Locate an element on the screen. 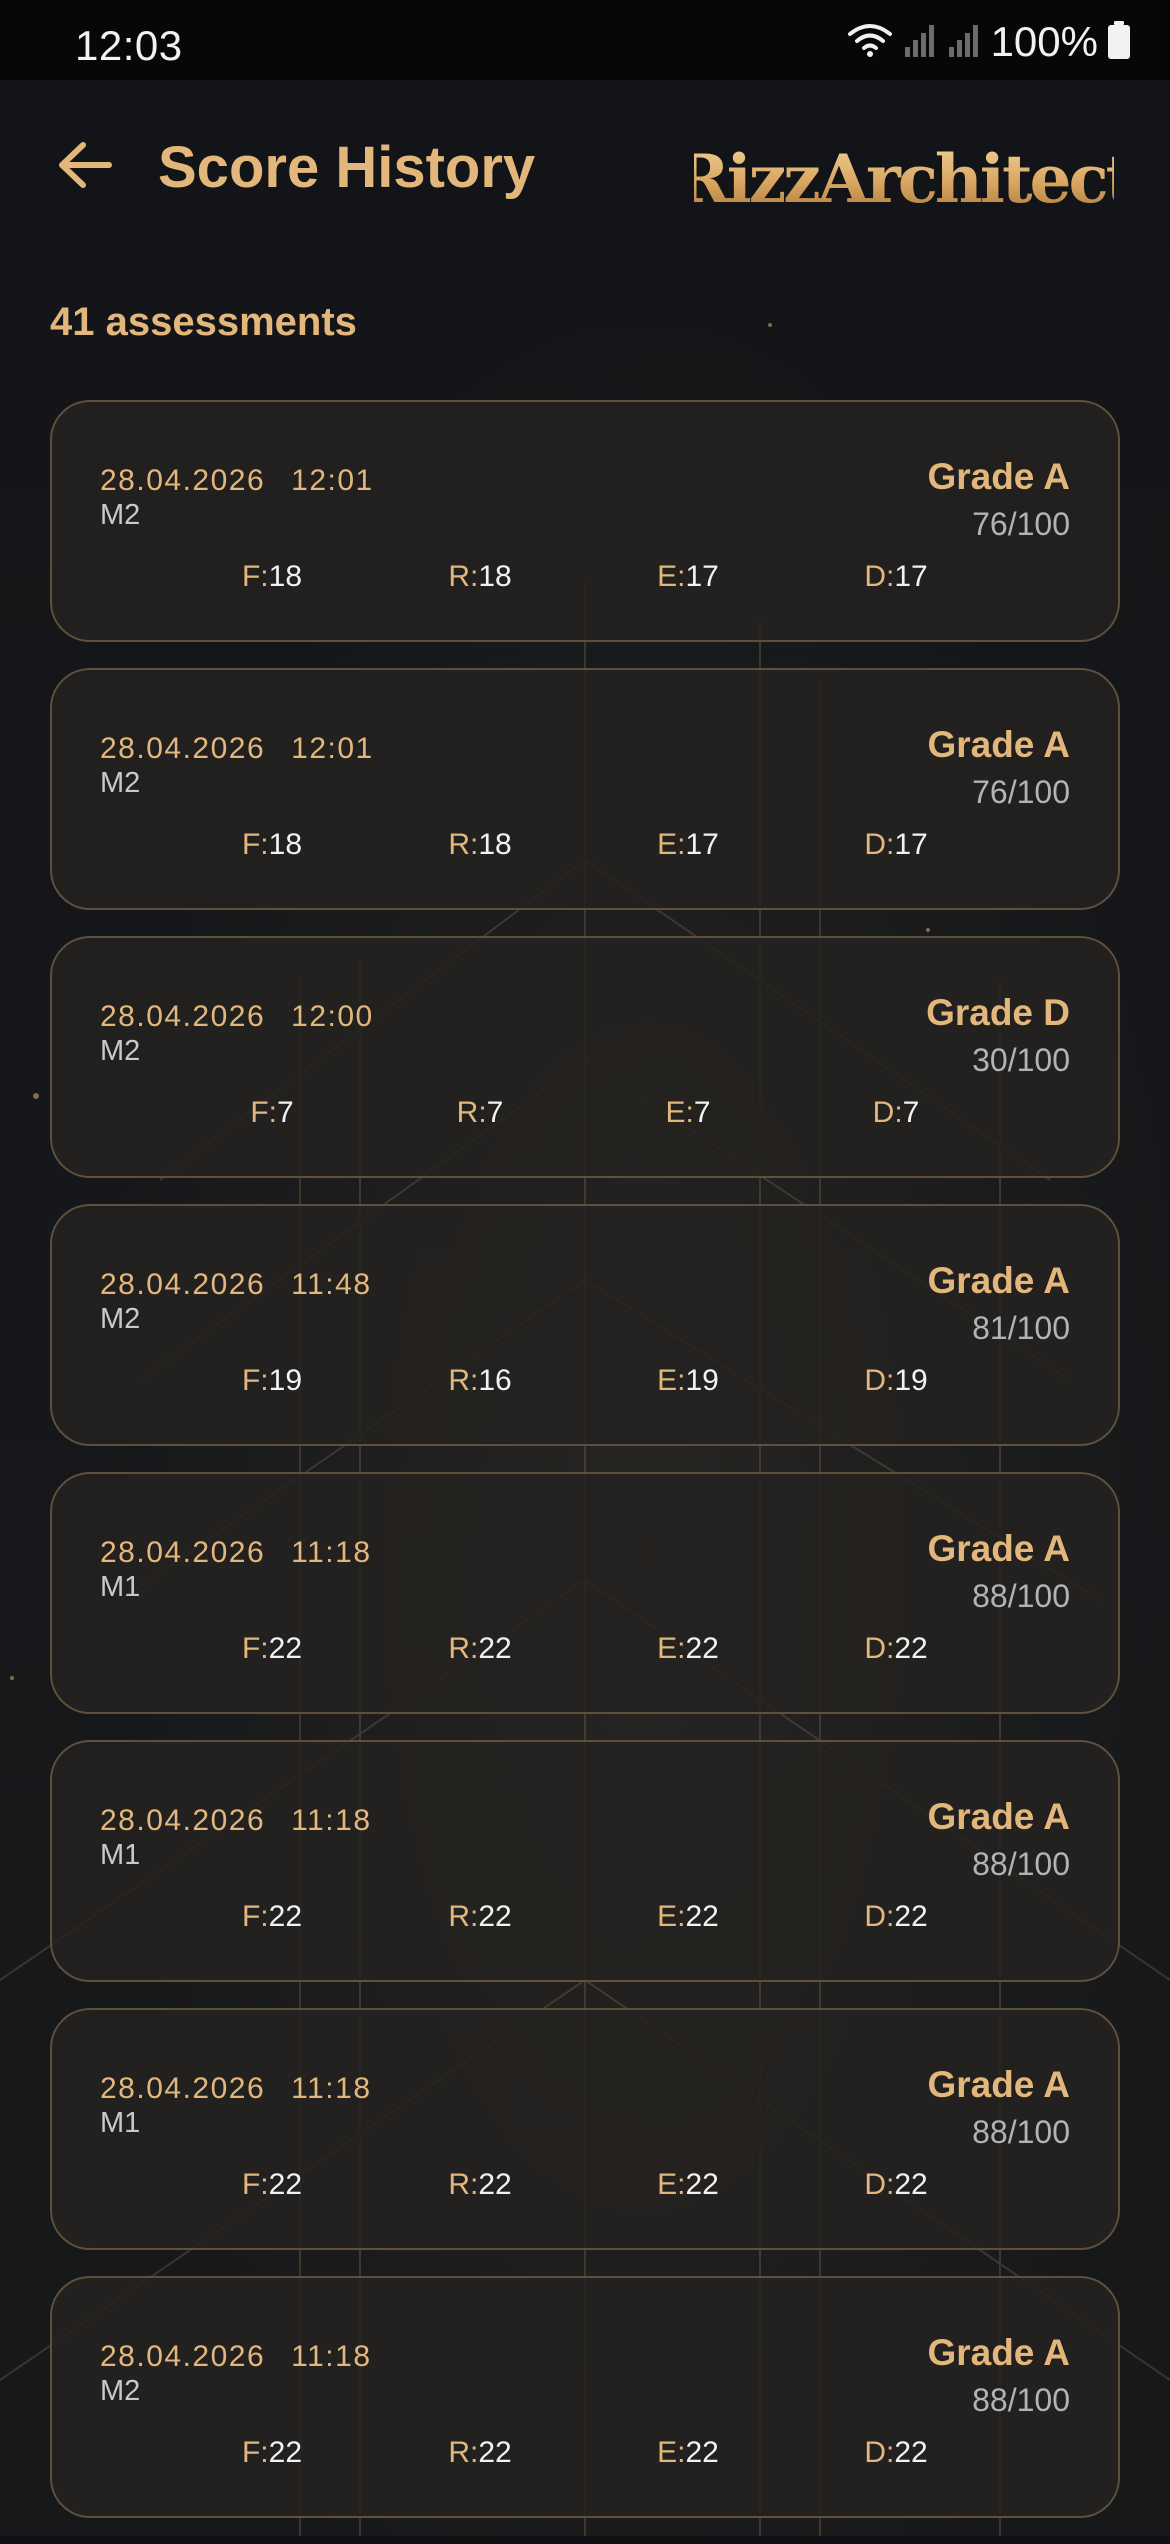  metric-f: F:18 is located at coordinates (272, 845).